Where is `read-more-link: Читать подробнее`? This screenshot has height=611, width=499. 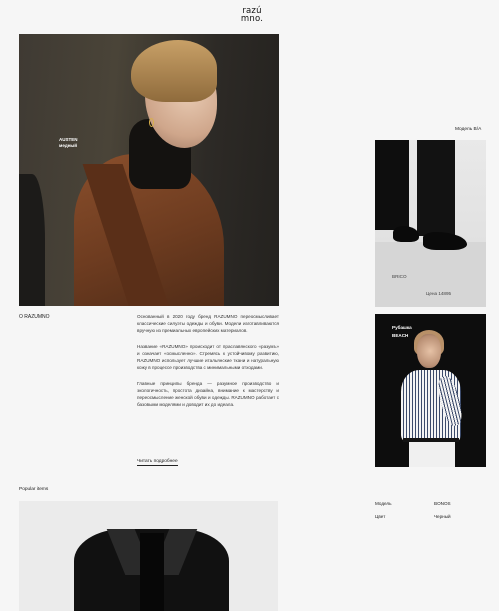
read-more-link: Читать подробнее is located at coordinates (157, 462).